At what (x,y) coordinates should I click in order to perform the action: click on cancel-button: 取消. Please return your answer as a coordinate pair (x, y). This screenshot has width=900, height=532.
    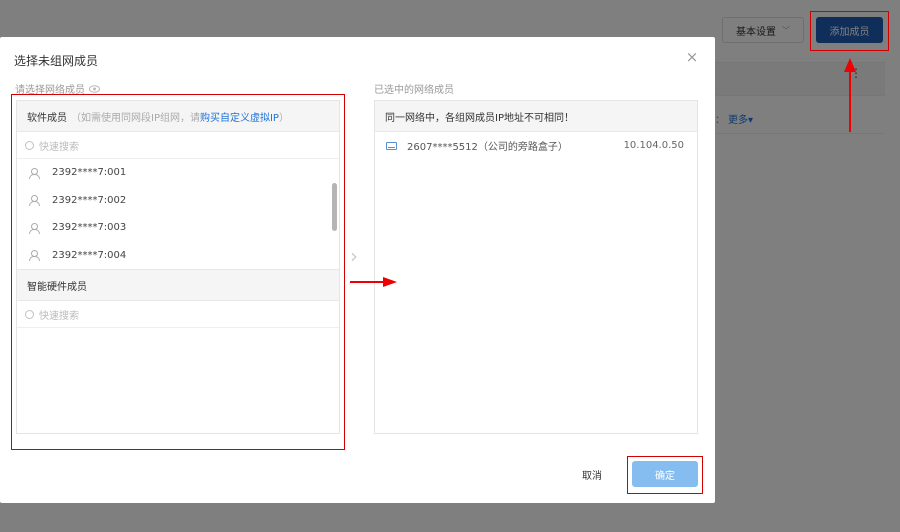
    Looking at the image, I should click on (592, 474).